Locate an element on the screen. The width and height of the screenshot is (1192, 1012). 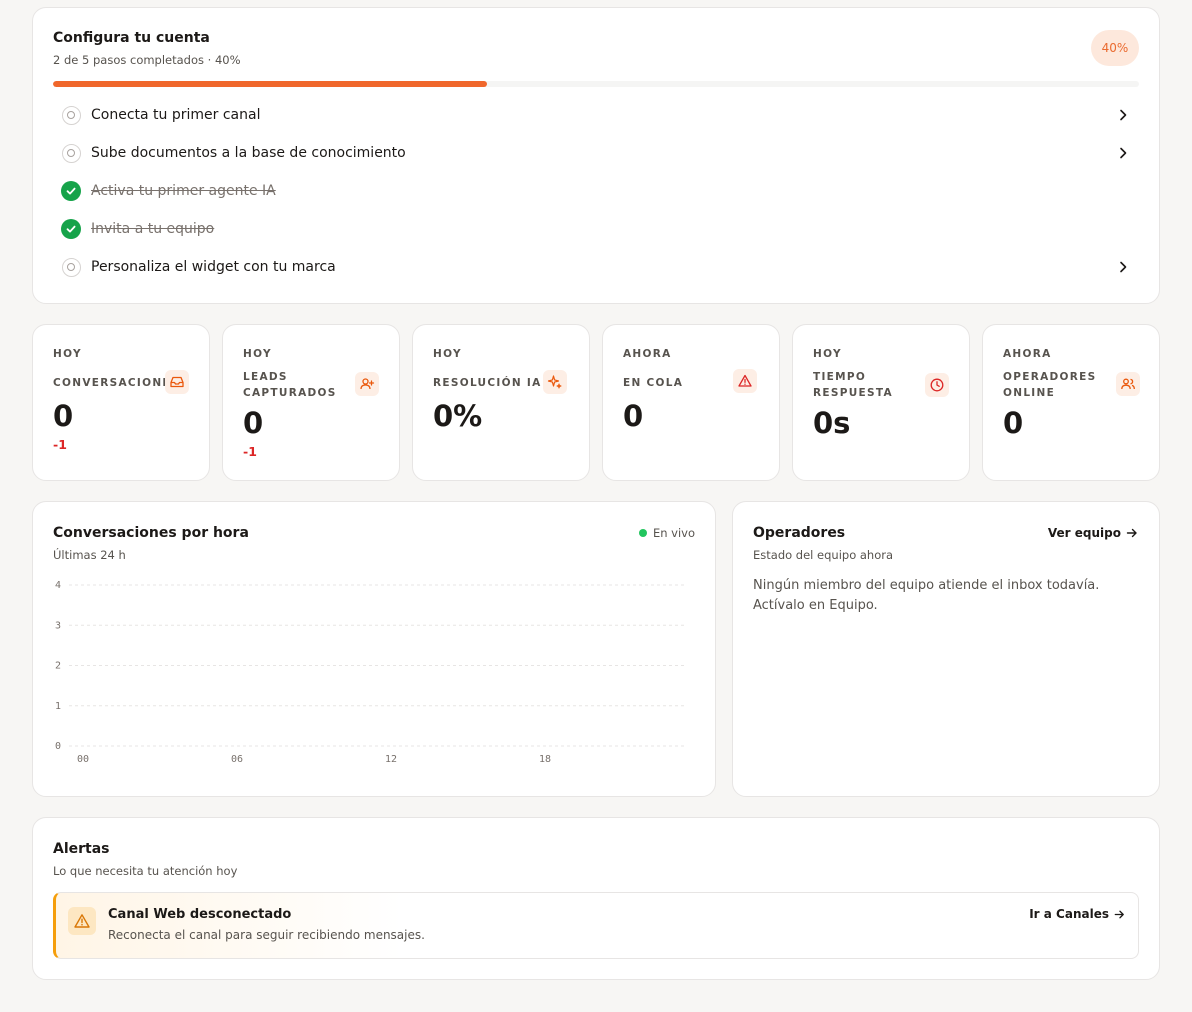
stat-label: Leads capturados is located at coordinates (290, 385).